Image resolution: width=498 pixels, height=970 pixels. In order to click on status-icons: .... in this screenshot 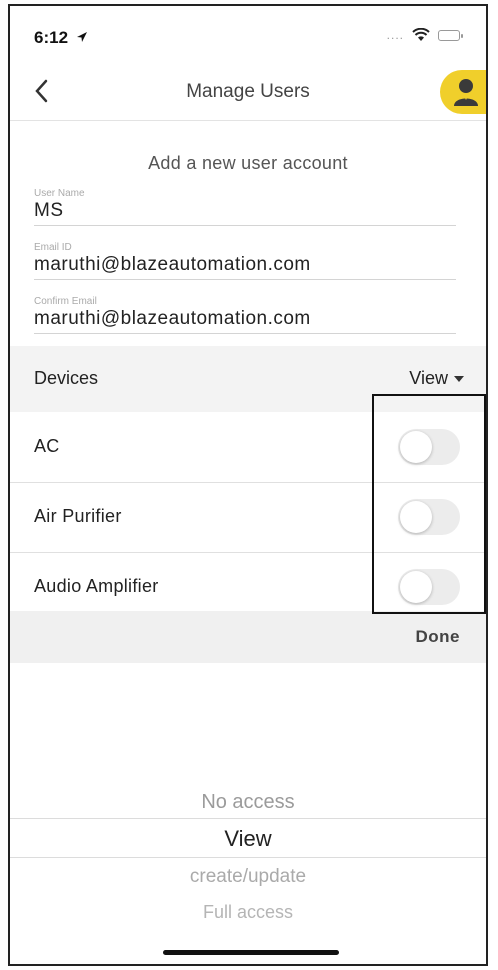, I will do `click(424, 35)`.